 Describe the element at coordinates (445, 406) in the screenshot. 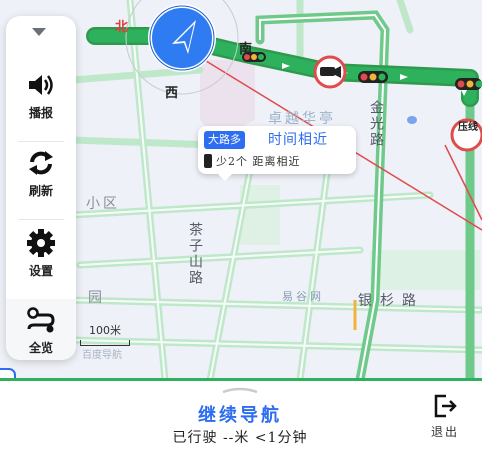

I see `exit-icon` at that location.